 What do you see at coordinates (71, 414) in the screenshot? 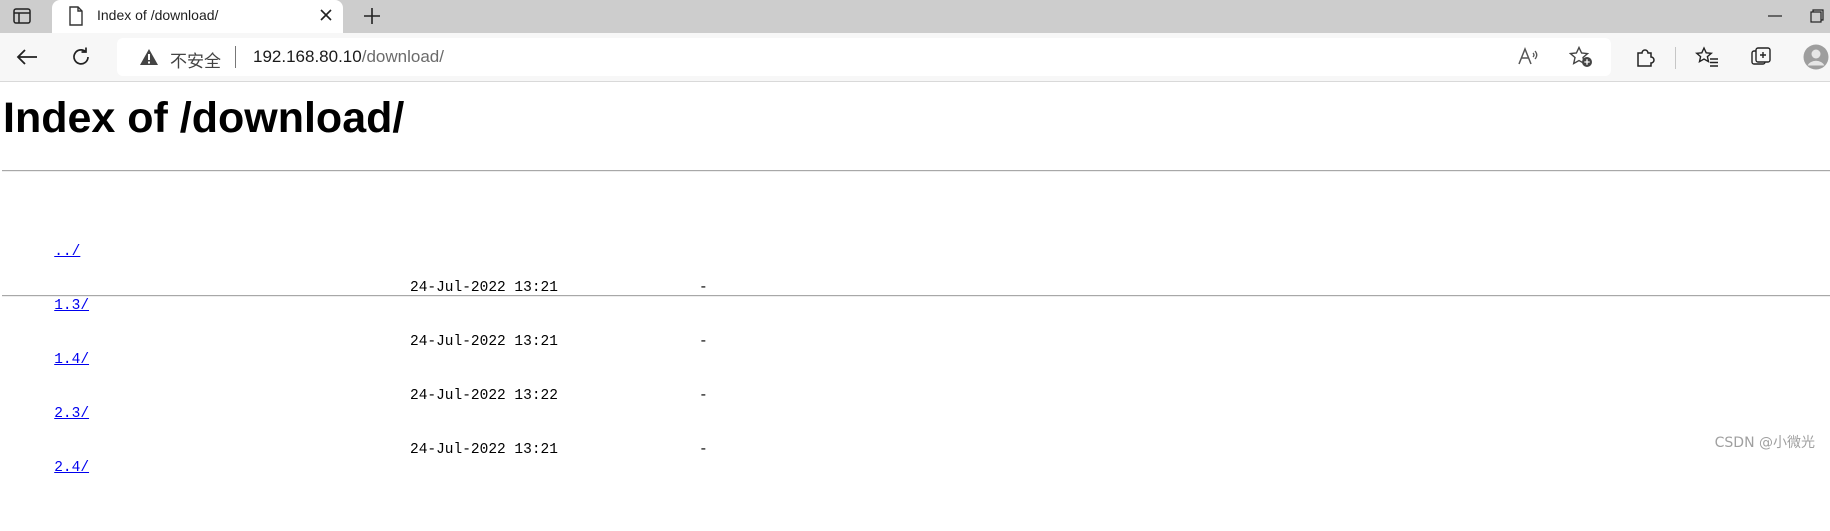
I see `entry-link: 2.3/` at bounding box center [71, 414].